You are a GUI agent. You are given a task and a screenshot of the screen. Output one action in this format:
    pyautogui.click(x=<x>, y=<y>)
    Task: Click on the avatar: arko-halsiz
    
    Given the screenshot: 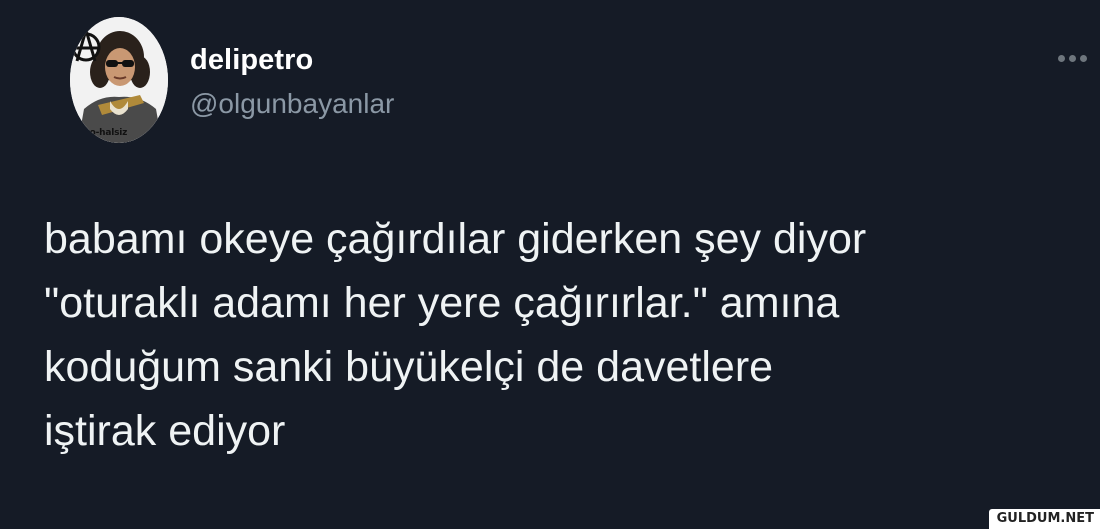 What is the action you would take?
    pyautogui.click(x=119, y=80)
    